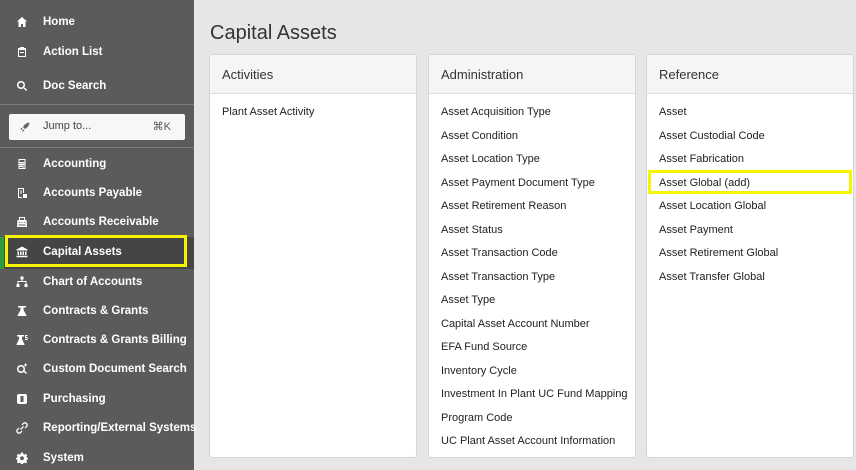  Describe the element at coordinates (718, 235) in the screenshot. I see `link-asset-payment: Asset Payment` at that location.